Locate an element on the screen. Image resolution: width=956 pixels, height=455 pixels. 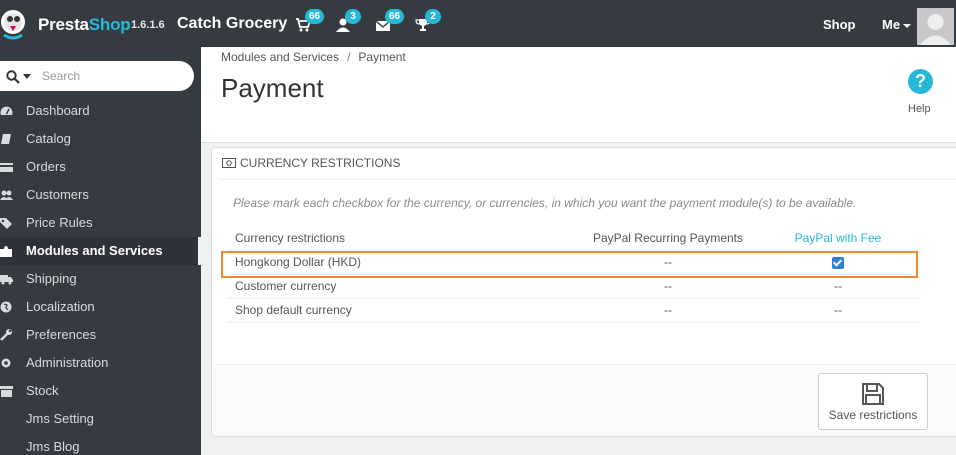
customers-notification: 3 is located at coordinates (348, 21).